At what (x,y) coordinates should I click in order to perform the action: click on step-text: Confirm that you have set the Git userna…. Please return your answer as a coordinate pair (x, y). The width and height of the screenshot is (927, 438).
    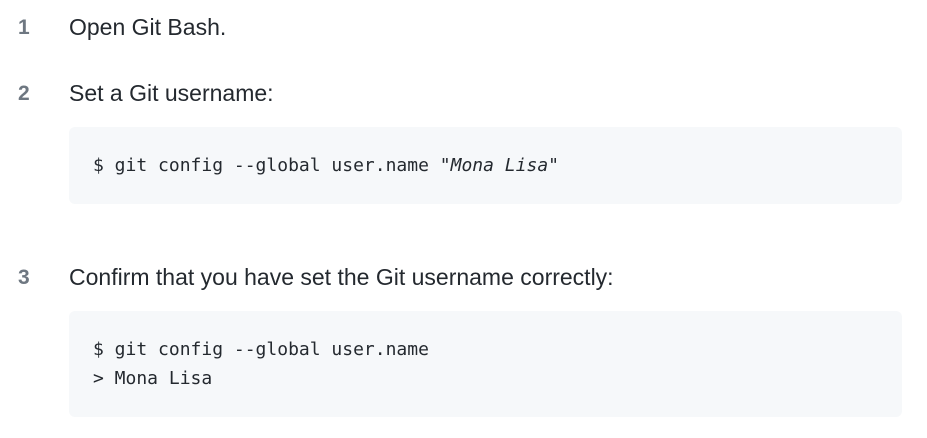
    Looking at the image, I should click on (341, 277).